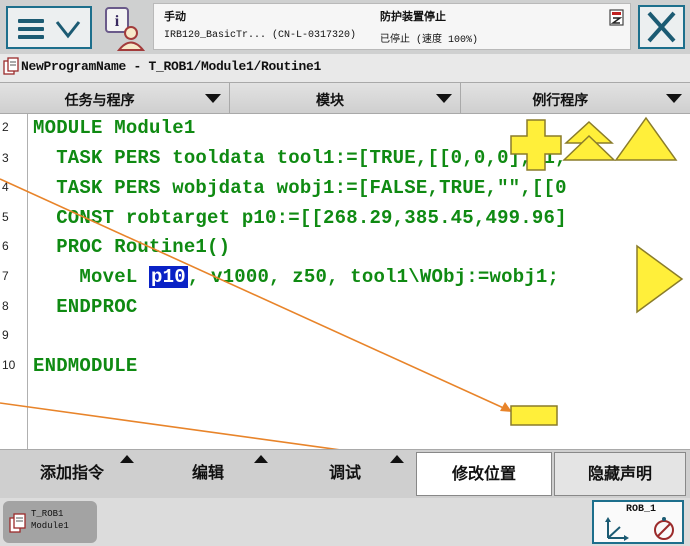 This screenshot has height=546, width=690. What do you see at coordinates (5, 158) in the screenshot?
I see `line-number: 3` at bounding box center [5, 158].